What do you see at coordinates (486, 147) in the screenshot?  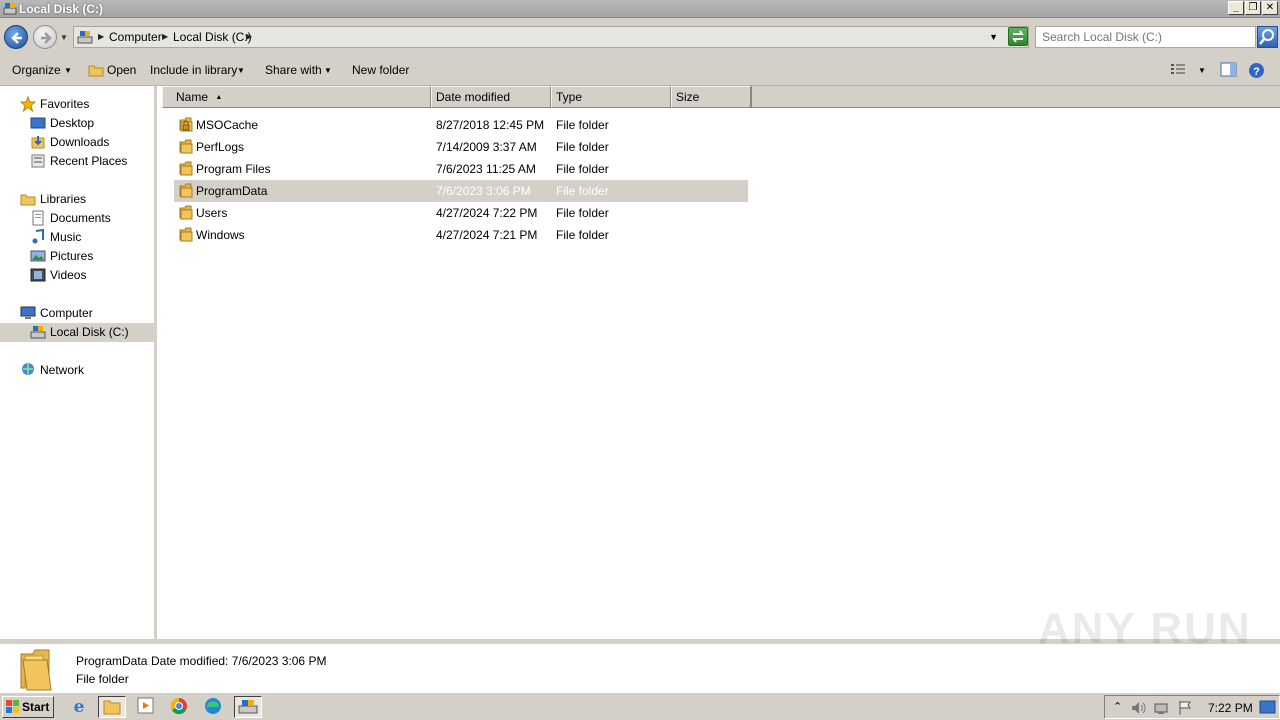 I see `file-date-modified: 7/14/2009 3:37 AM` at bounding box center [486, 147].